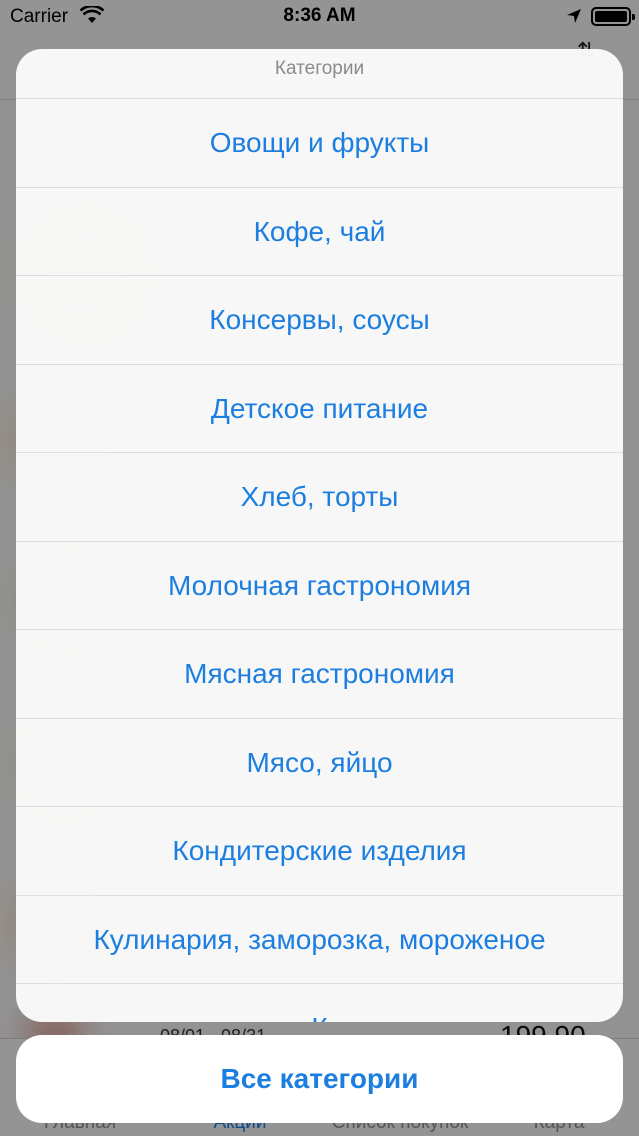  Describe the element at coordinates (574, 16) in the screenshot. I see `location-icon` at that location.